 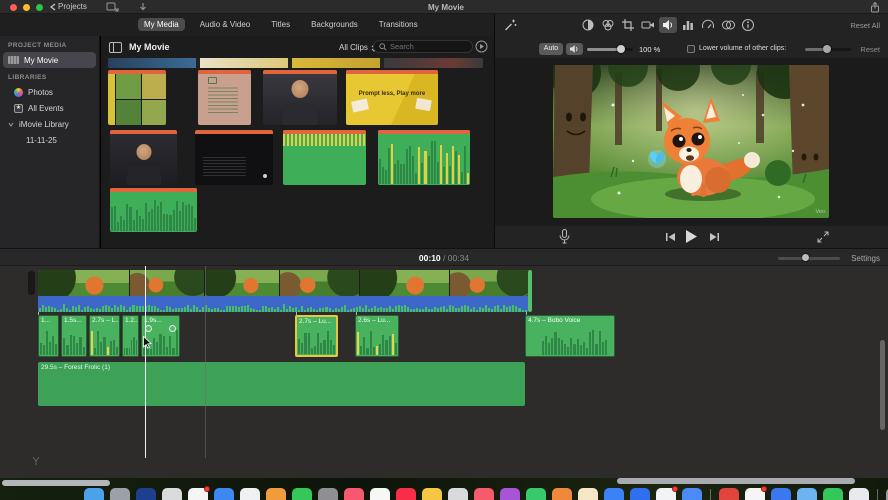 What do you see at coordinates (49, 60) in the screenshot?
I see `sidebar-item-my-movie: My Movie` at bounding box center [49, 60].